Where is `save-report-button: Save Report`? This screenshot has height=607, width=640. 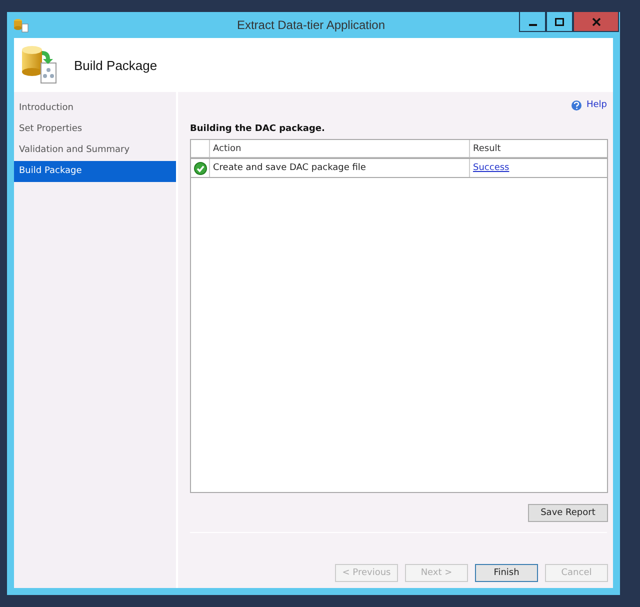
save-report-button: Save Report is located at coordinates (568, 513).